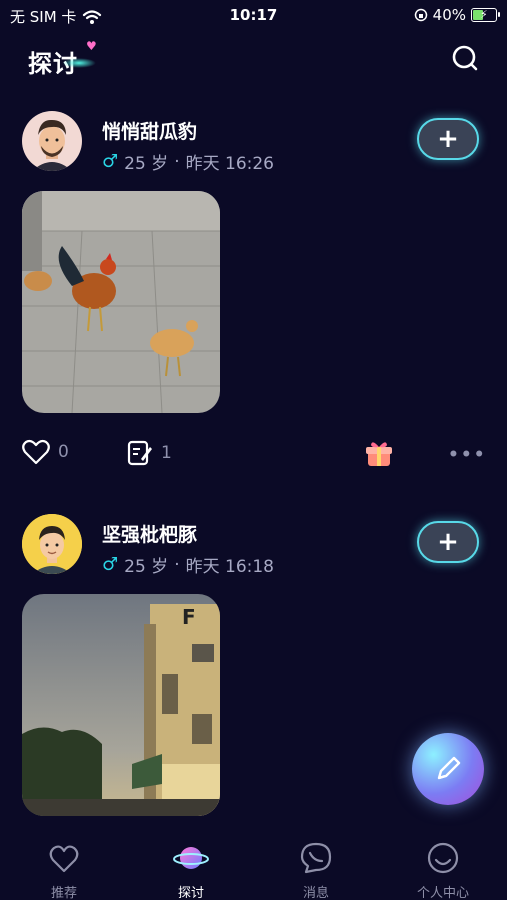 This screenshot has height=900, width=507. What do you see at coordinates (315, 893) in the screenshot?
I see `tab-label: 消息` at bounding box center [315, 893].